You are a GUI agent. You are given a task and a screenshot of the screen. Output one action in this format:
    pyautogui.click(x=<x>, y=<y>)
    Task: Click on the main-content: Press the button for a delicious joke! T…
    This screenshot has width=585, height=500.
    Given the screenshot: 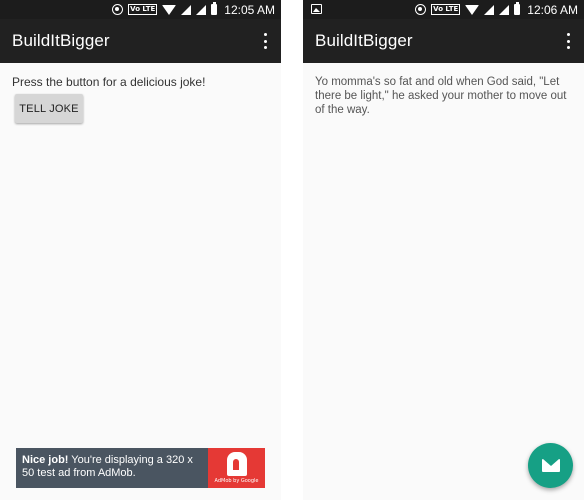 What is the action you would take?
    pyautogui.click(x=140, y=99)
    